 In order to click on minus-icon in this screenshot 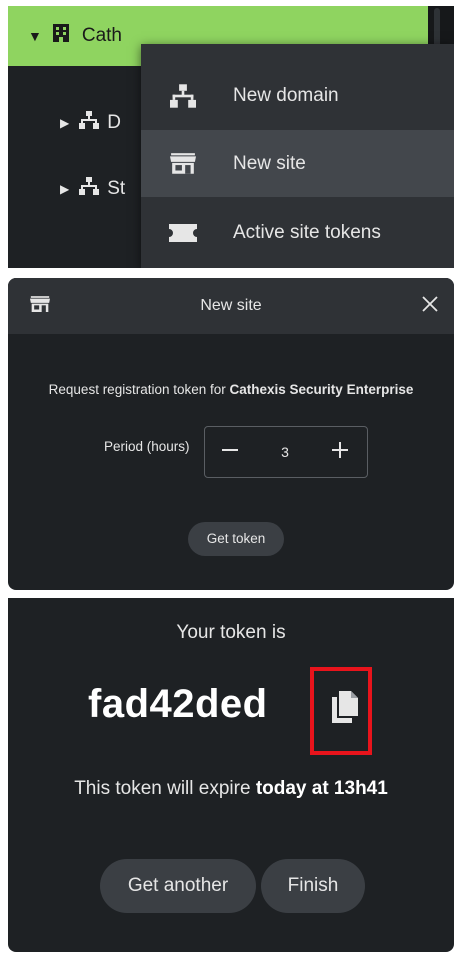, I will do `click(230, 452)`.